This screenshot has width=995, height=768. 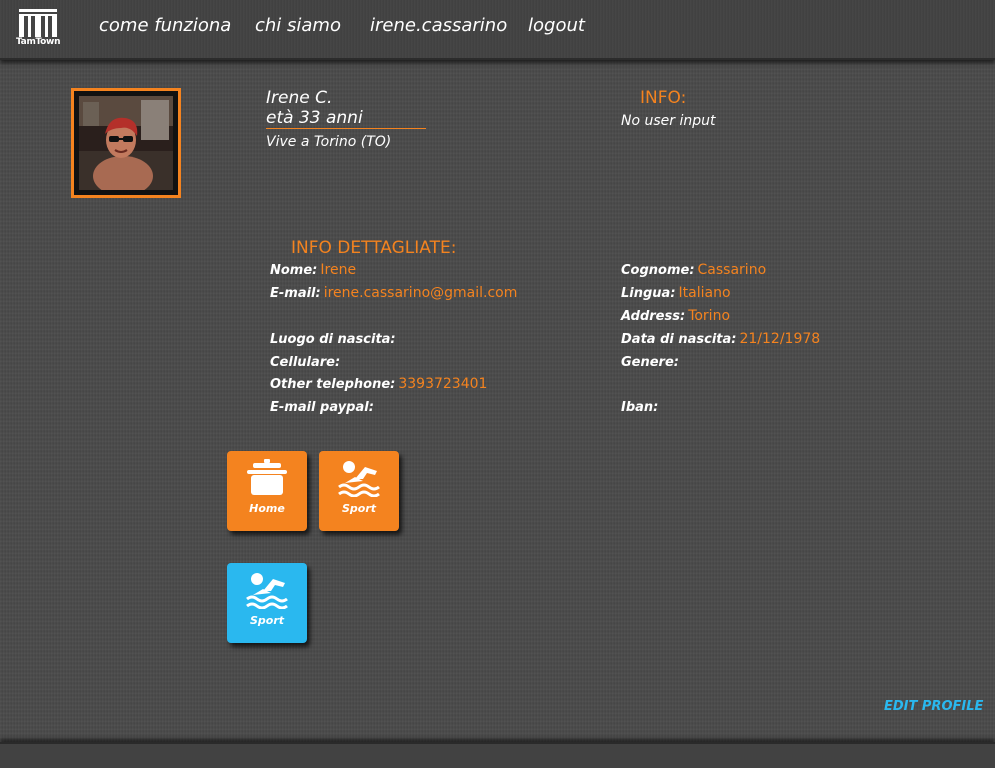 I want to click on tile-sport-blue: Sport, so click(x=267, y=603).